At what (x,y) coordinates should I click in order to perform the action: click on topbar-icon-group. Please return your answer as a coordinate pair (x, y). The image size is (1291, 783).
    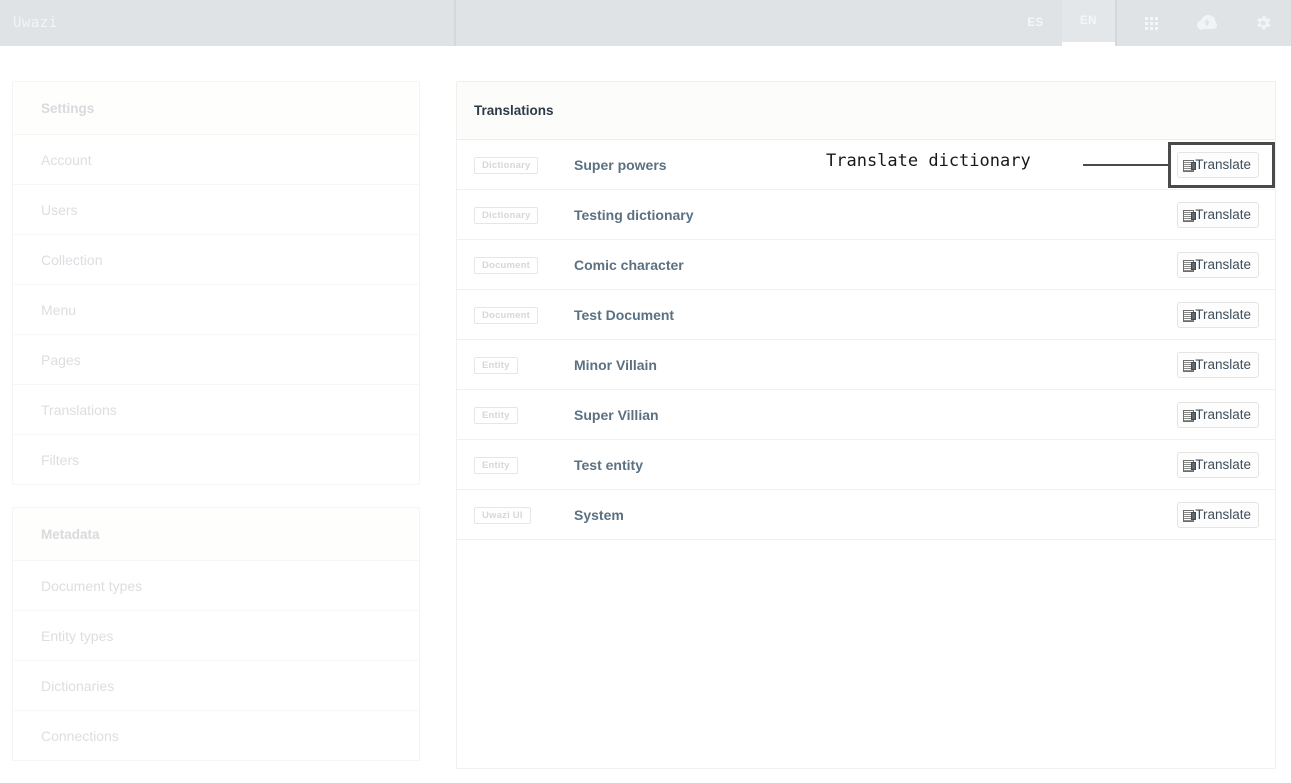
    Looking at the image, I should click on (1203, 23).